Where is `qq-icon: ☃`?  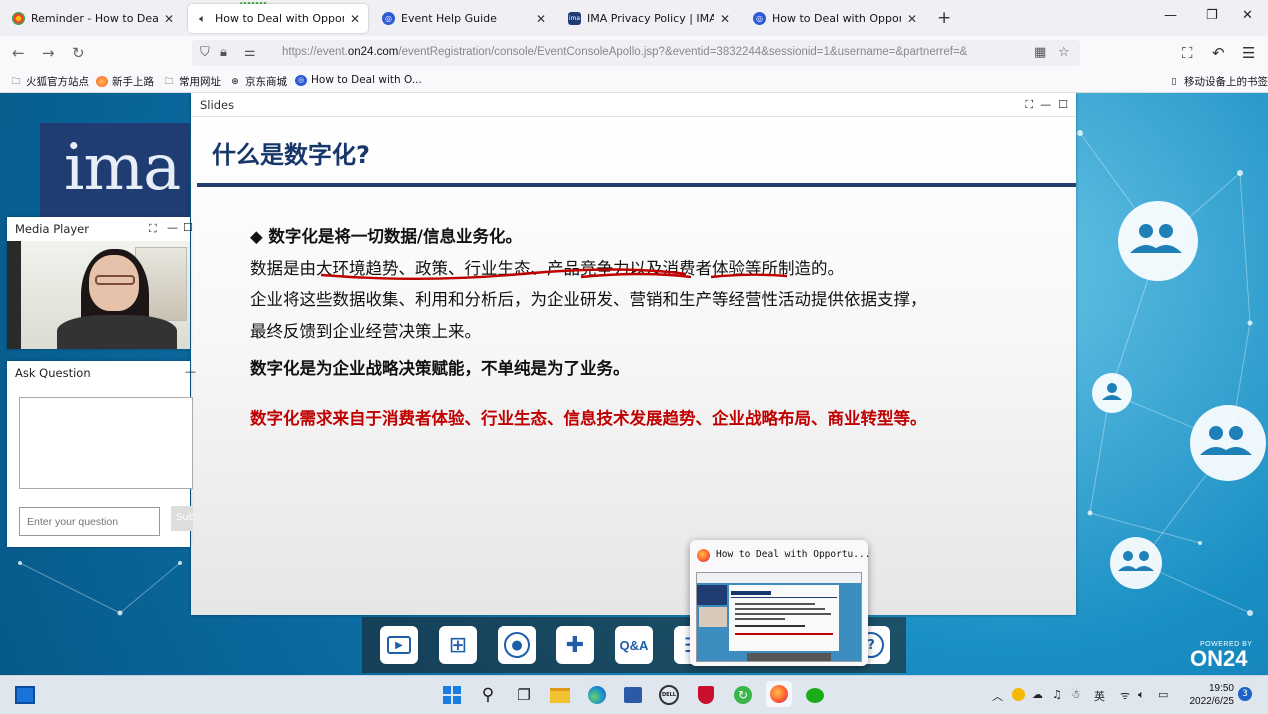 qq-icon: ☃ is located at coordinates (1076, 694).